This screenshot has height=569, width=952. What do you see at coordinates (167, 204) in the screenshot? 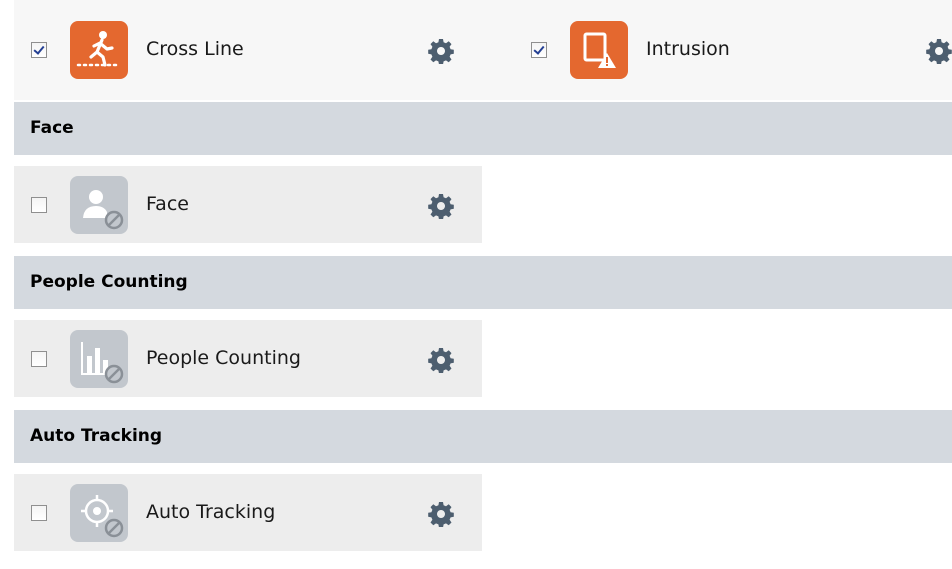
I see `face-label: Face` at bounding box center [167, 204].